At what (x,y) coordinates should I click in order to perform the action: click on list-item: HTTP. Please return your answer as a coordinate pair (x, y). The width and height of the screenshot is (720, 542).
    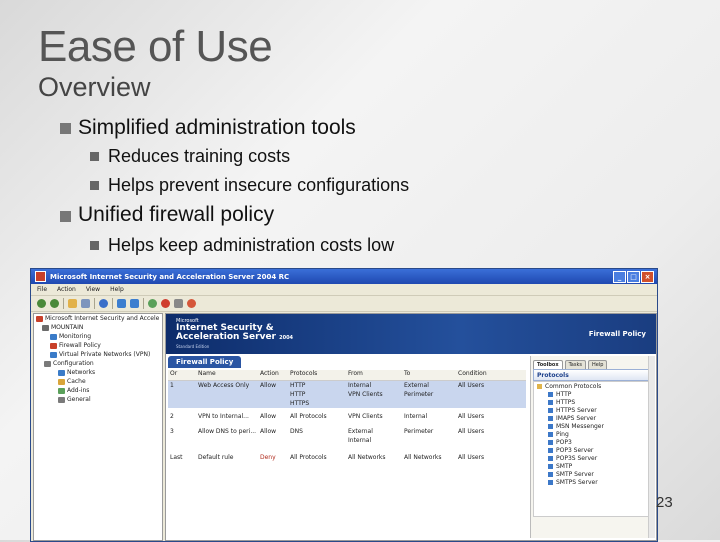
    Looking at the image, I should click on (593, 394).